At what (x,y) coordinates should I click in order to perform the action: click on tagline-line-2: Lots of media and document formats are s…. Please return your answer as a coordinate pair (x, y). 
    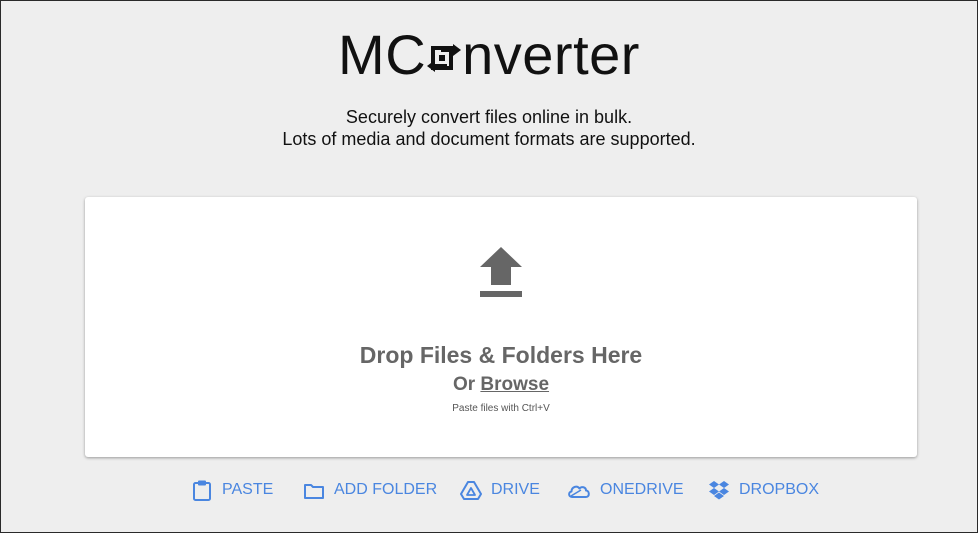
    Looking at the image, I should click on (489, 139).